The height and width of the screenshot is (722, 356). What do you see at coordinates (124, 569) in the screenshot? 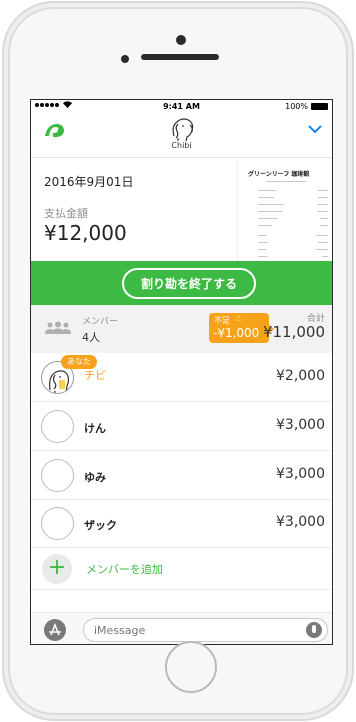
I see `add-member-label: メンバーを追加` at bounding box center [124, 569].